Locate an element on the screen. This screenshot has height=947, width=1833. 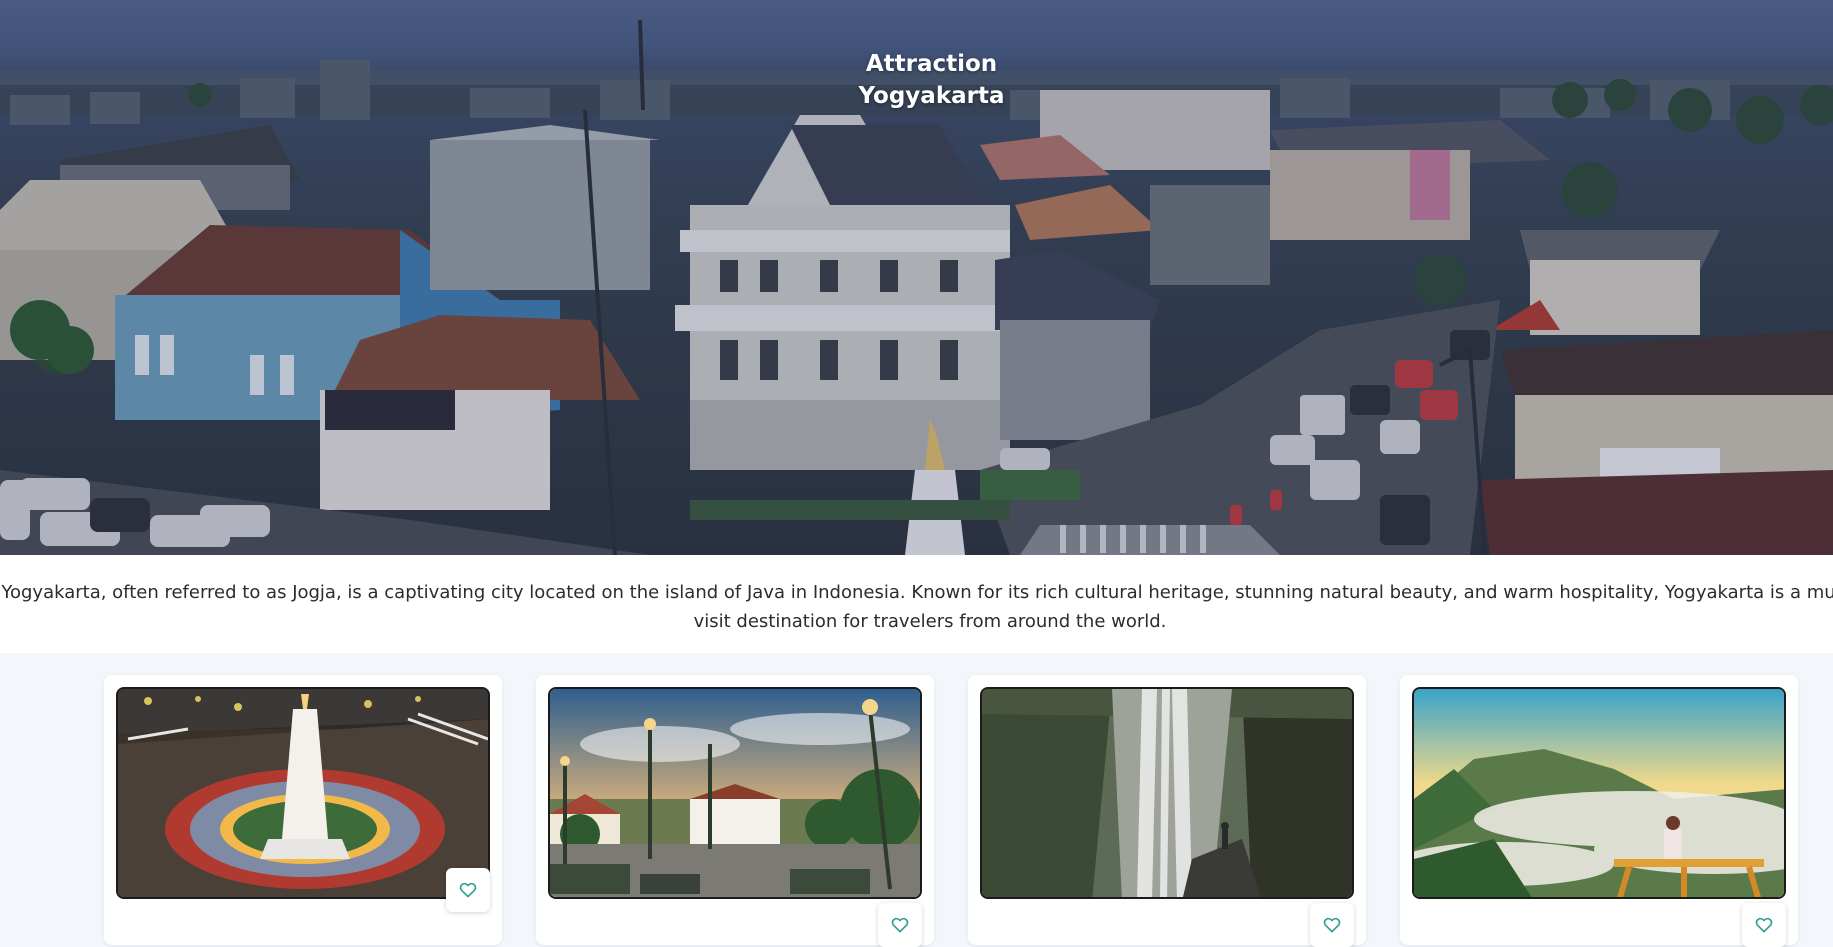
town-square-street-lamps-photo is located at coordinates (735, 793).